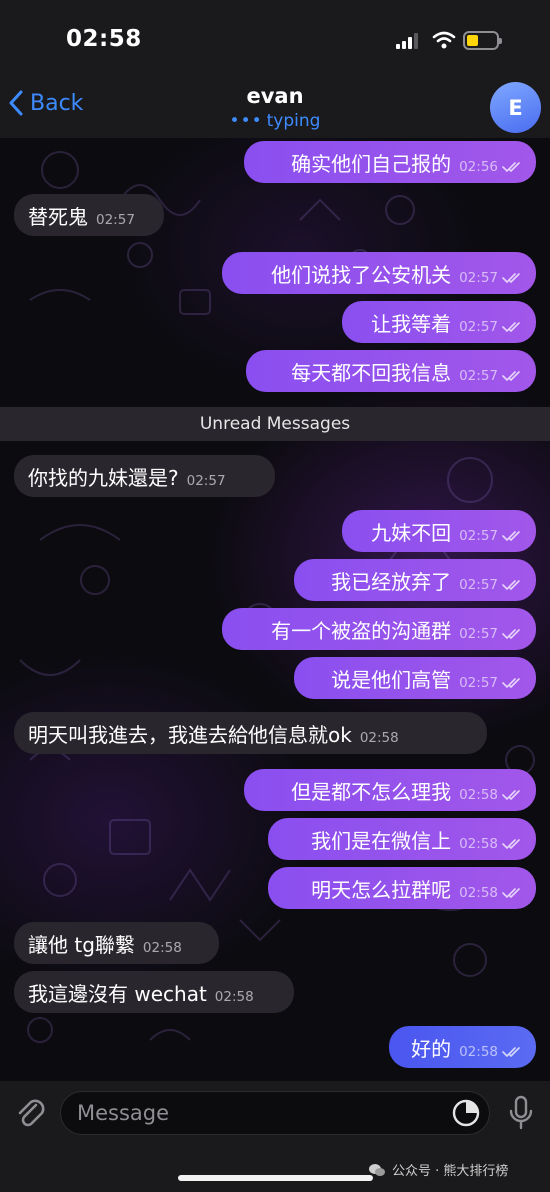 The width and height of the screenshot is (550, 1192). What do you see at coordinates (275, 96) in the screenshot?
I see `chat-title: evan` at bounding box center [275, 96].